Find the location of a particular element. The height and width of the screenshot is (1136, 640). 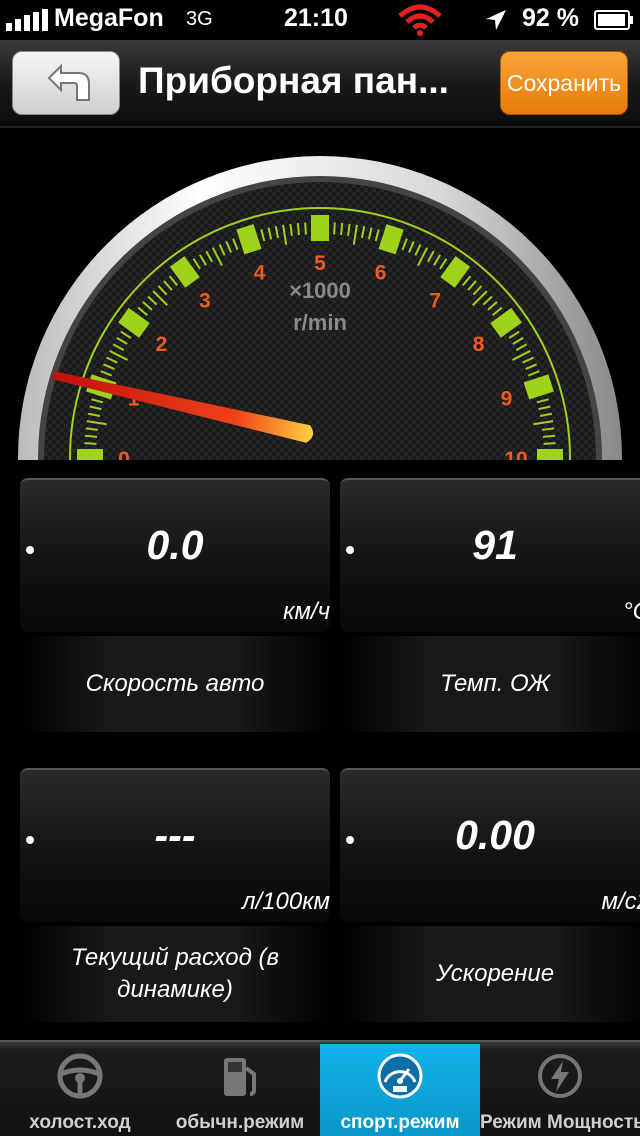

speed-label: Скорость авто is located at coordinates (175, 683).